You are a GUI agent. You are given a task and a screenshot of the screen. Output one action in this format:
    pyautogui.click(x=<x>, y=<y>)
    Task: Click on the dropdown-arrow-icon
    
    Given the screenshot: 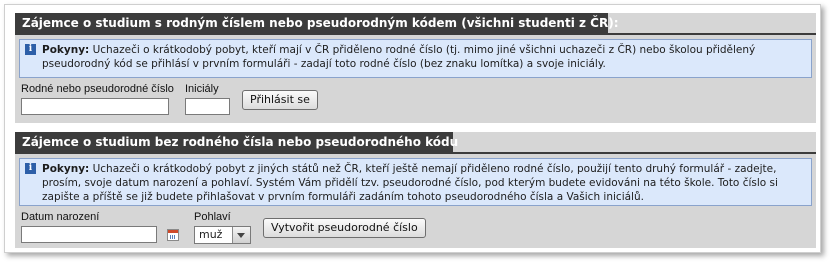 What is the action you would take?
    pyautogui.click(x=241, y=235)
    